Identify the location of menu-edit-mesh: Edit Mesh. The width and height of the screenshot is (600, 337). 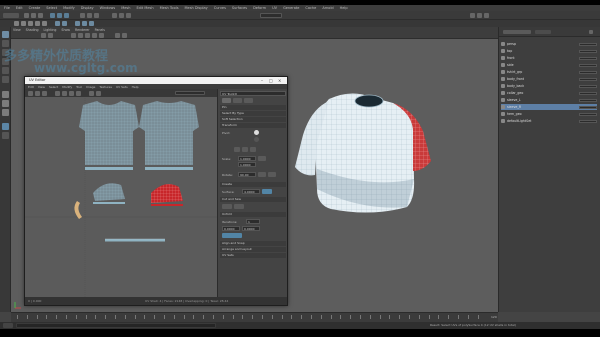
(144, 8).